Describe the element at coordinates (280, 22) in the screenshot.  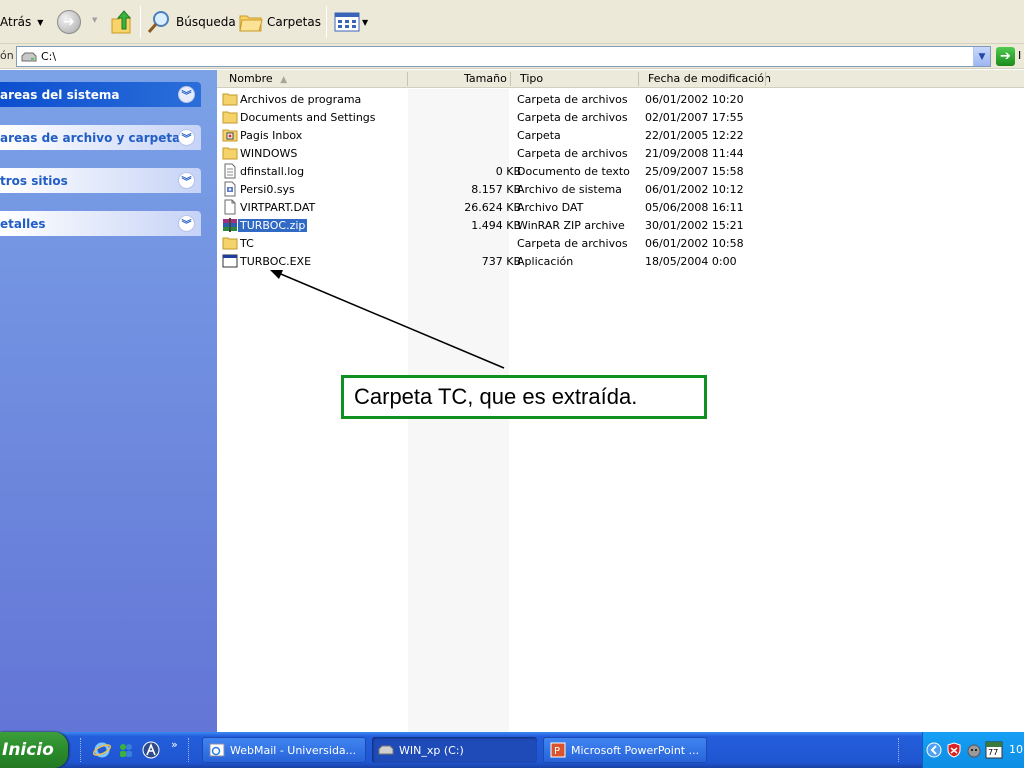
I see `folders-button: Carpetas` at that location.